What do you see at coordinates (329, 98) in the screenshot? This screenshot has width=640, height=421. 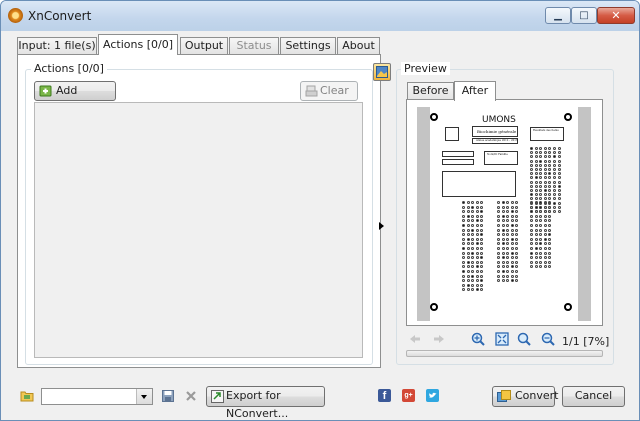 I see `clear-all-button: Clear all` at bounding box center [329, 98].